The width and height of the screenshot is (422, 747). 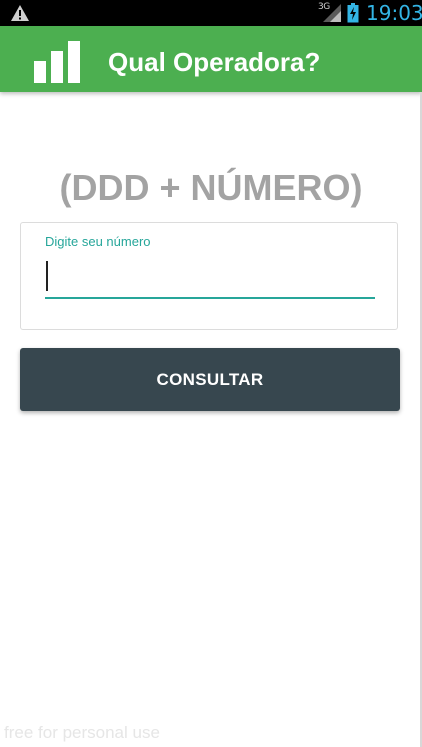 I want to click on app-title: Qual Operadora?, so click(x=214, y=62).